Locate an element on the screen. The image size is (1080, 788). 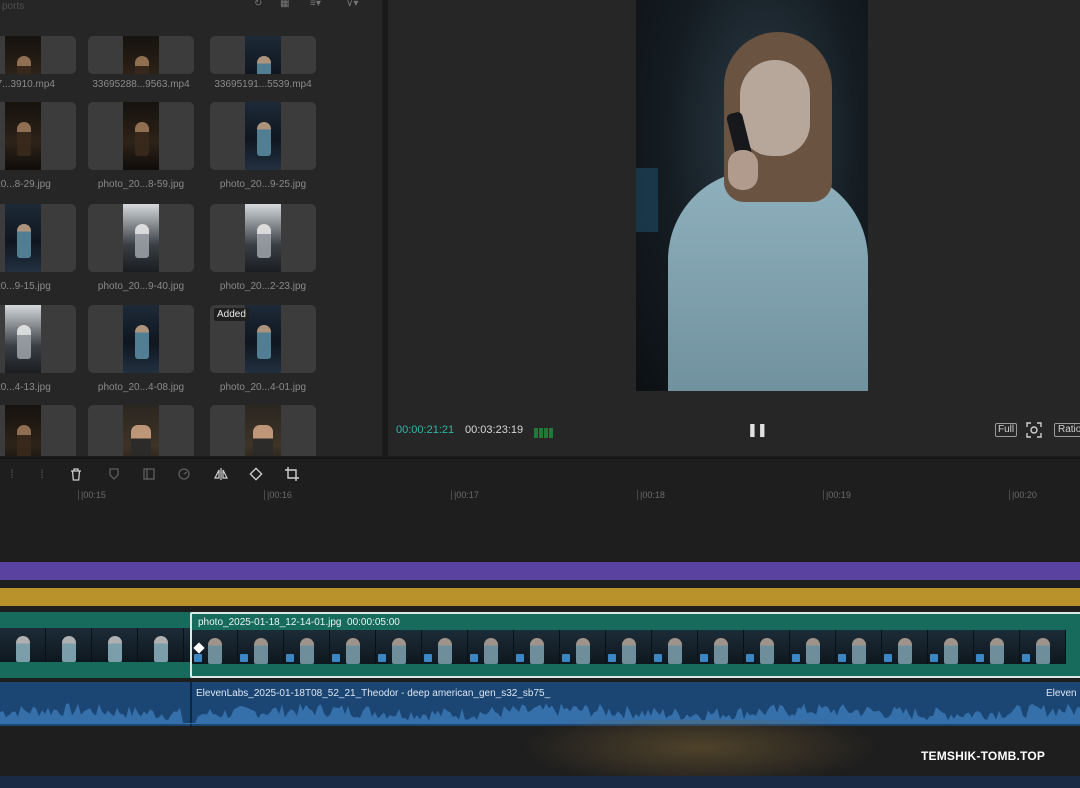
media-item: photo_20...8-59.jpg is located at coordinates (141, 146).